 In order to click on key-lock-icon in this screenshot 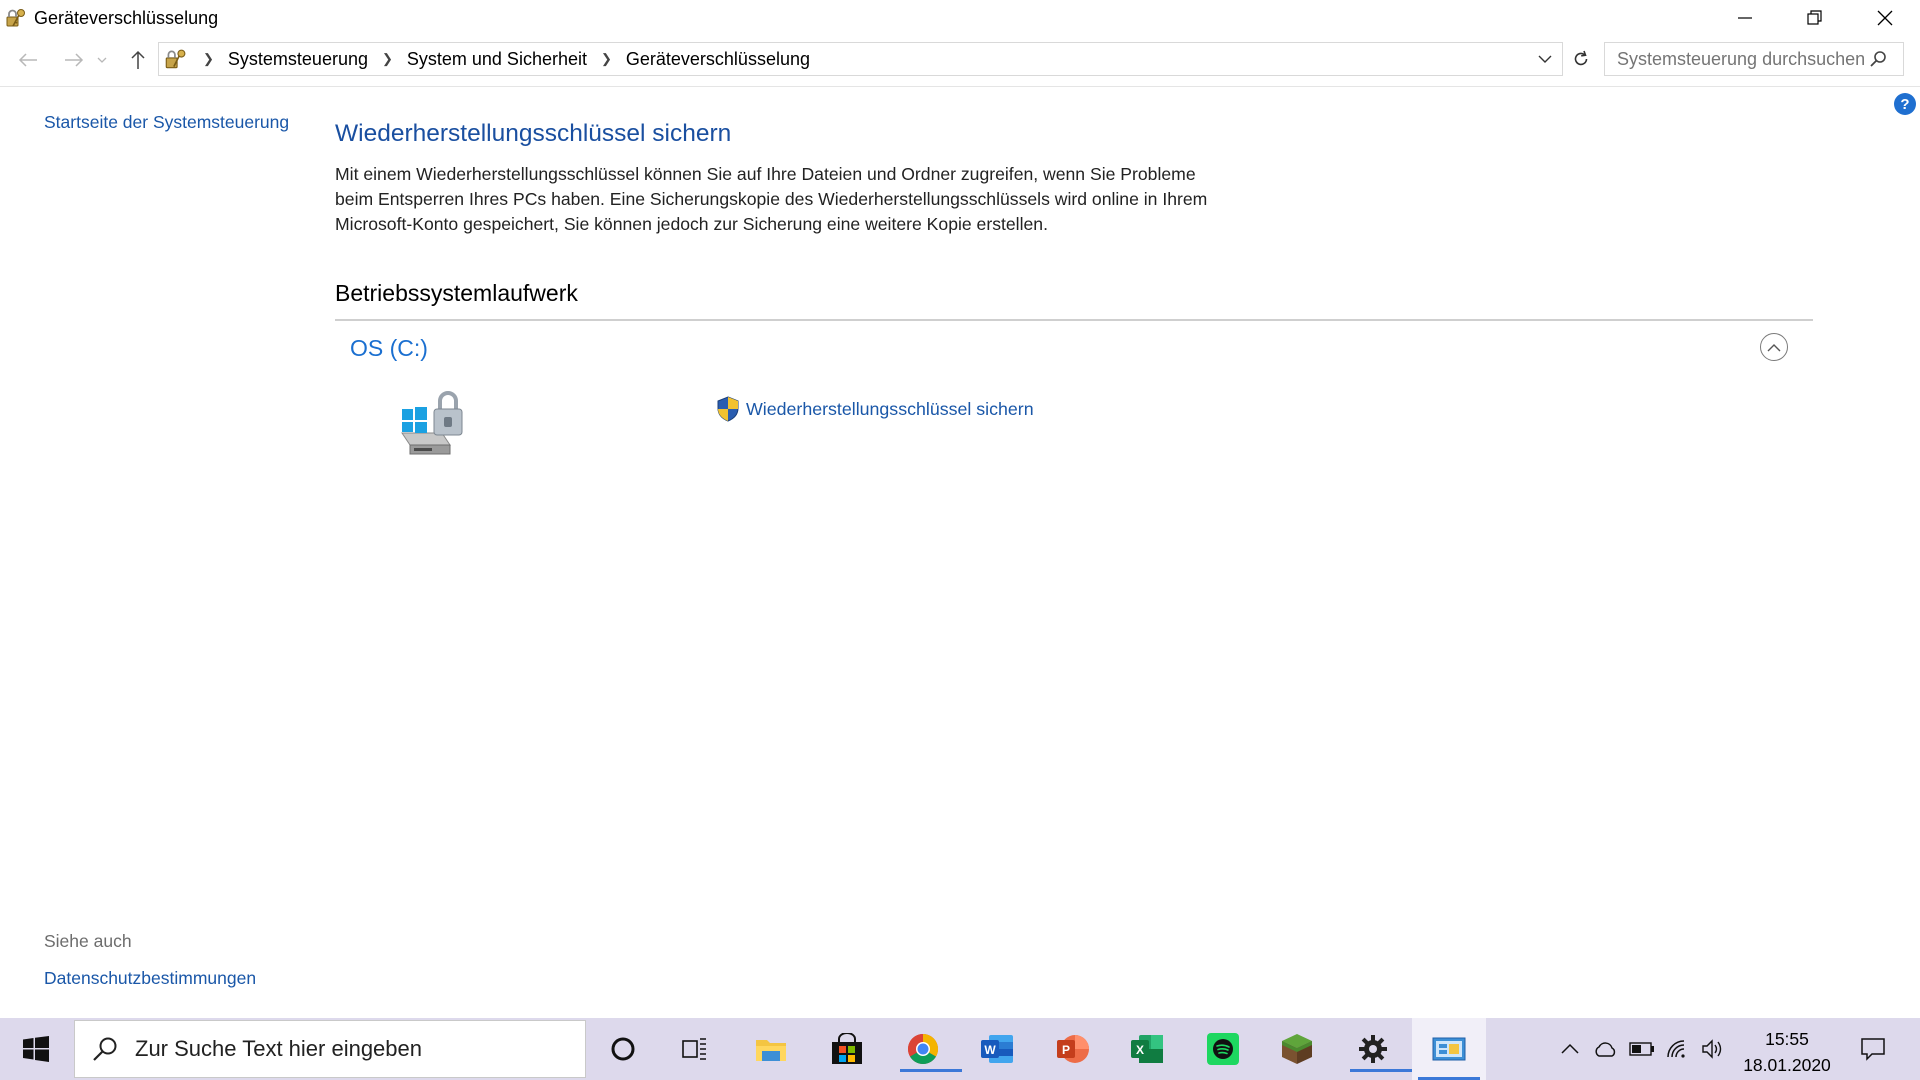, I will do `click(15, 18)`.